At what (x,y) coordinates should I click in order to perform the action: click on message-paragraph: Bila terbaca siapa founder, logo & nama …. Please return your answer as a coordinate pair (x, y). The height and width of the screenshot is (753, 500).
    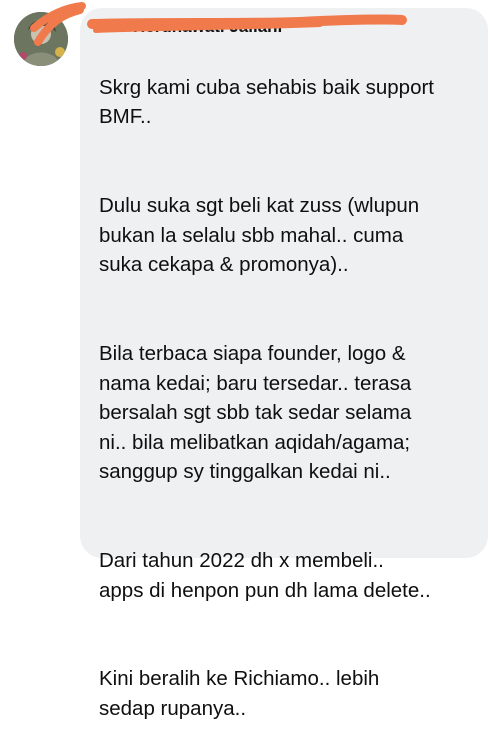
    Looking at the image, I should click on (255, 412).